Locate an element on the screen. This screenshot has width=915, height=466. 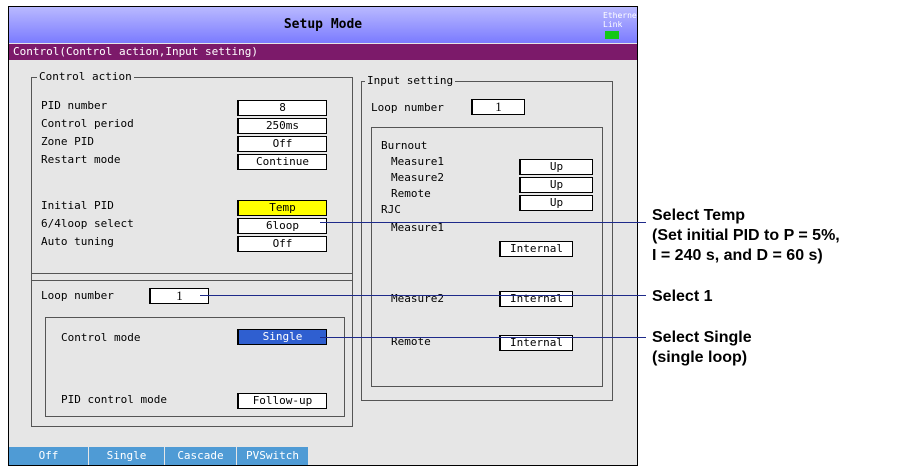
burnout-measure2-label: Measure2 is located at coordinates (417, 177).